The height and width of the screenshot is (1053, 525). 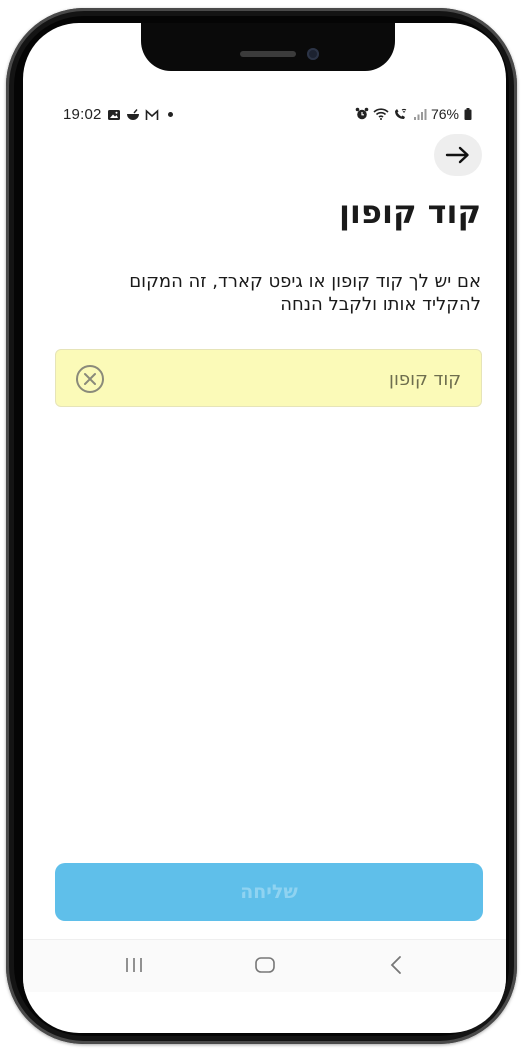 What do you see at coordinates (468, 114) in the screenshot?
I see `battery-icon` at bounding box center [468, 114].